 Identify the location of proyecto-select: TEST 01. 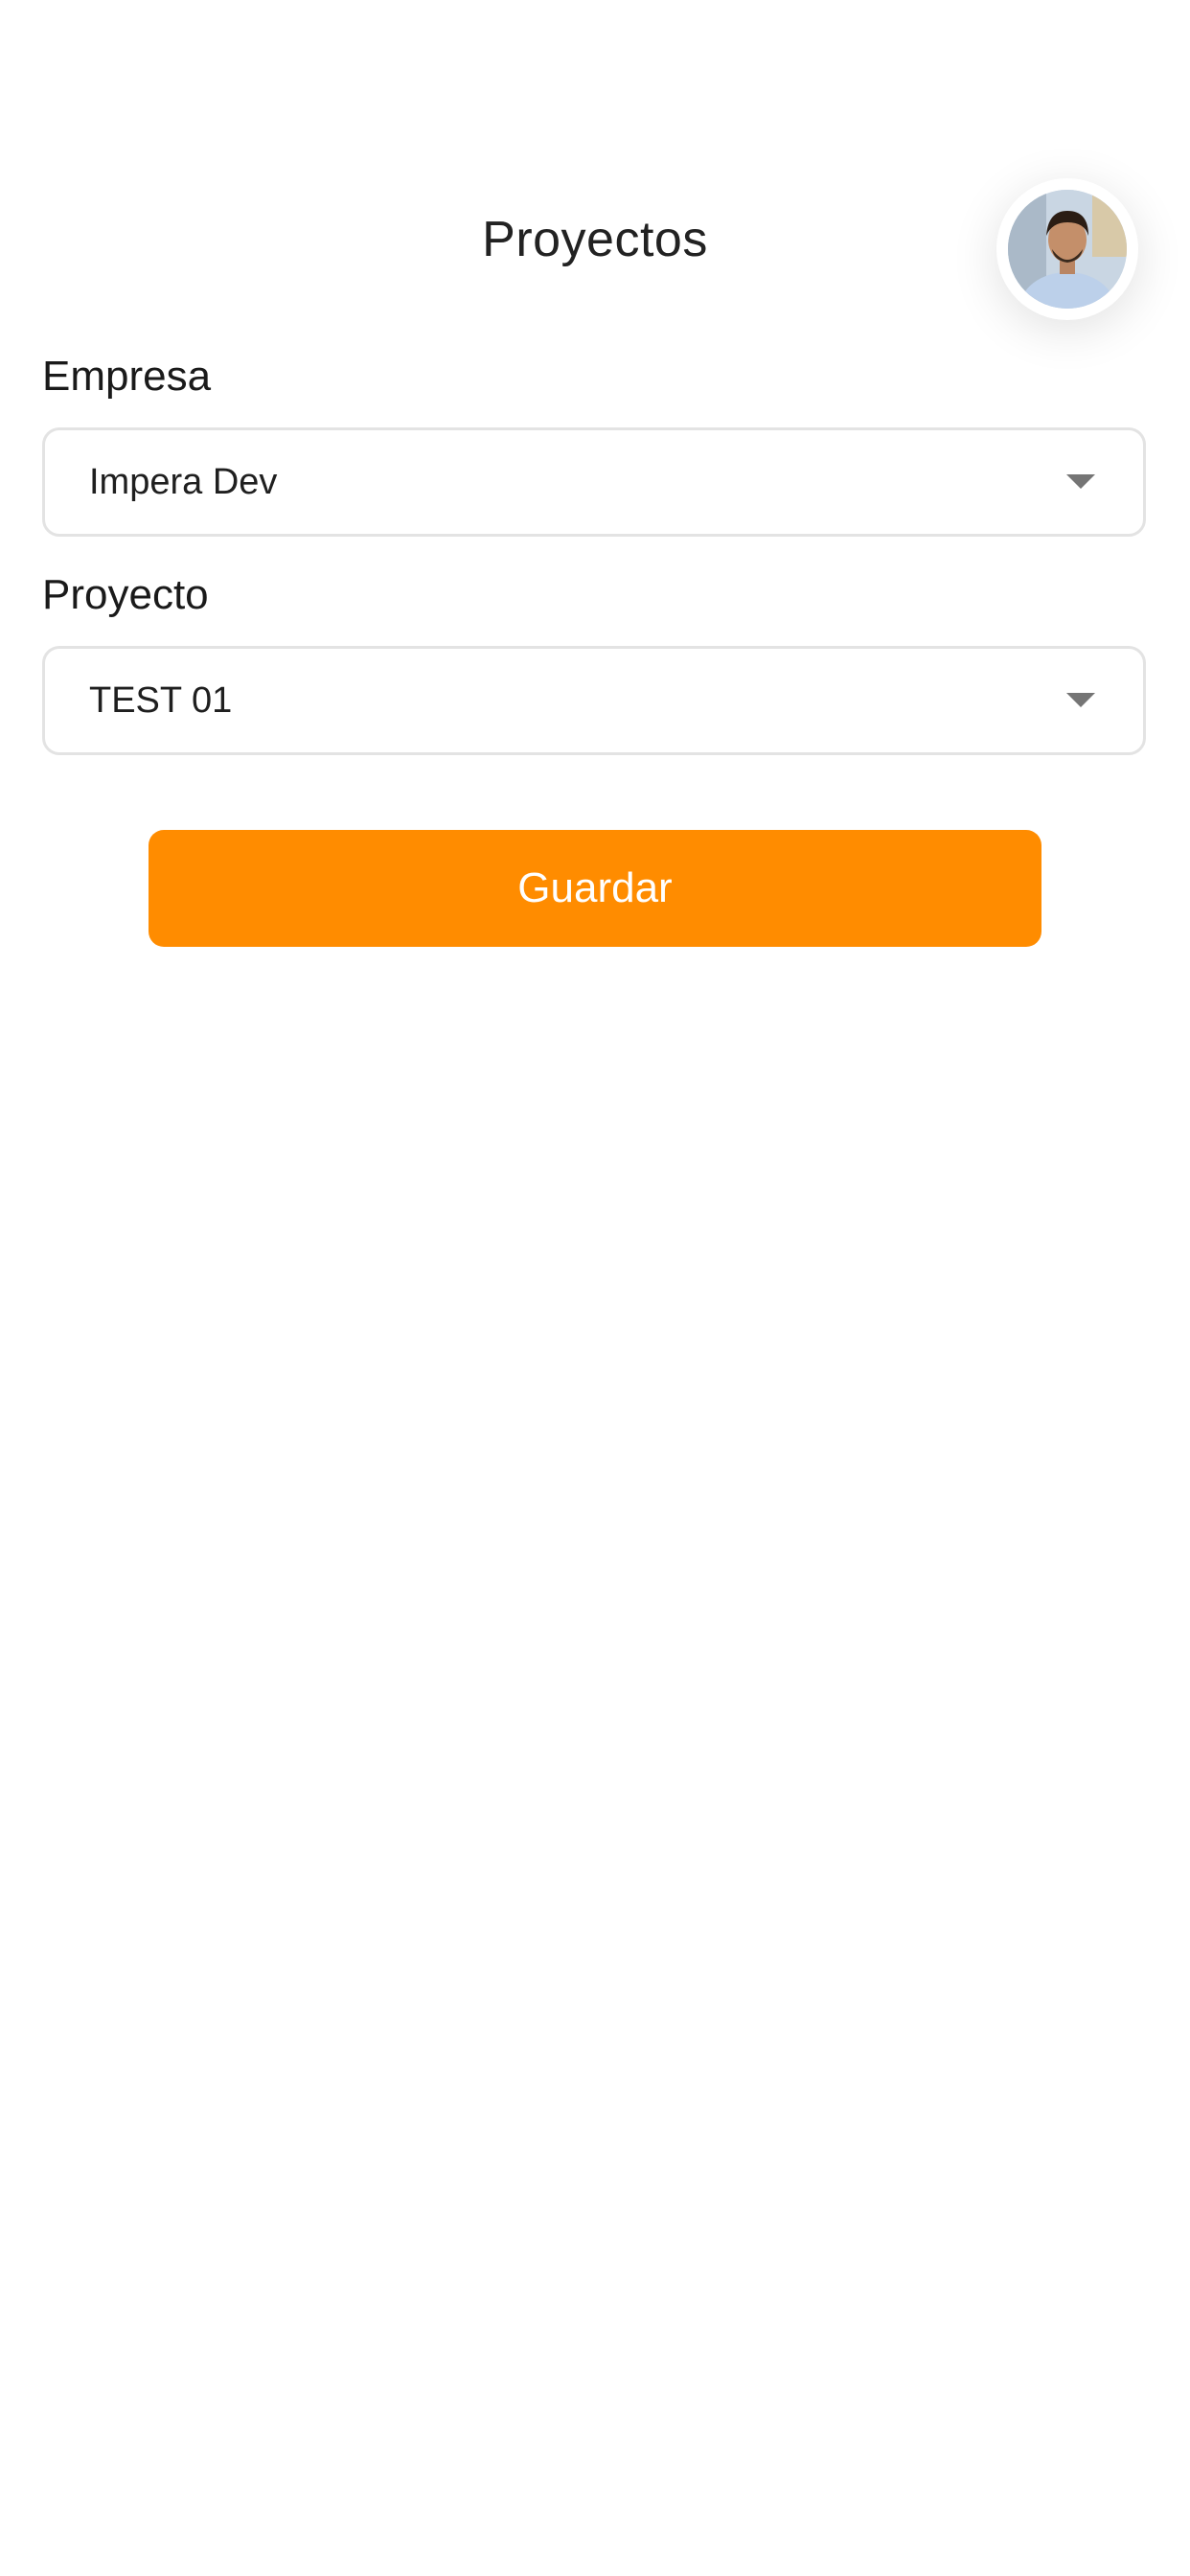
(594, 700).